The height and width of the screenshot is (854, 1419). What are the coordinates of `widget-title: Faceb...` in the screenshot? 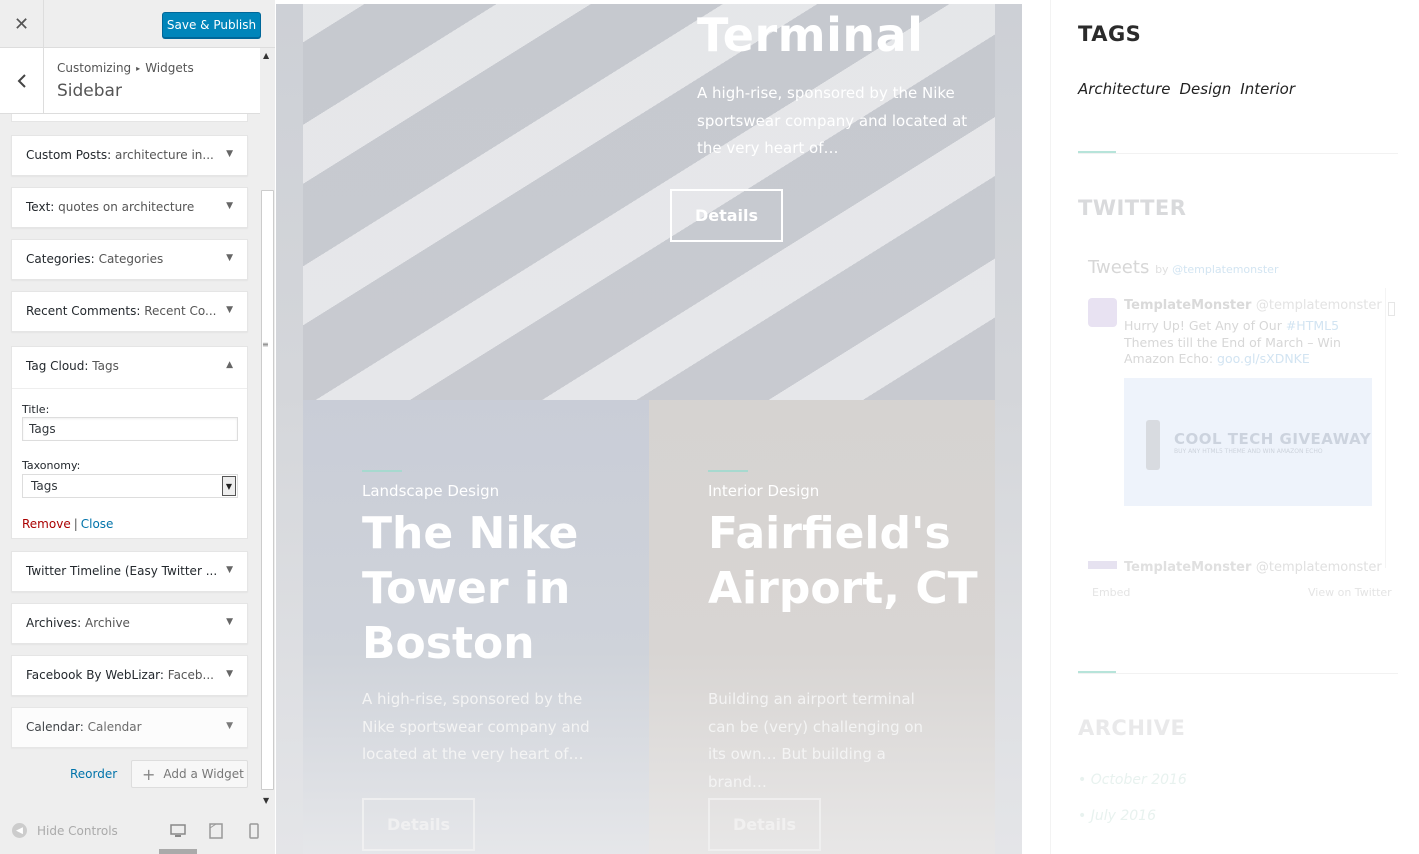 It's located at (190, 675).